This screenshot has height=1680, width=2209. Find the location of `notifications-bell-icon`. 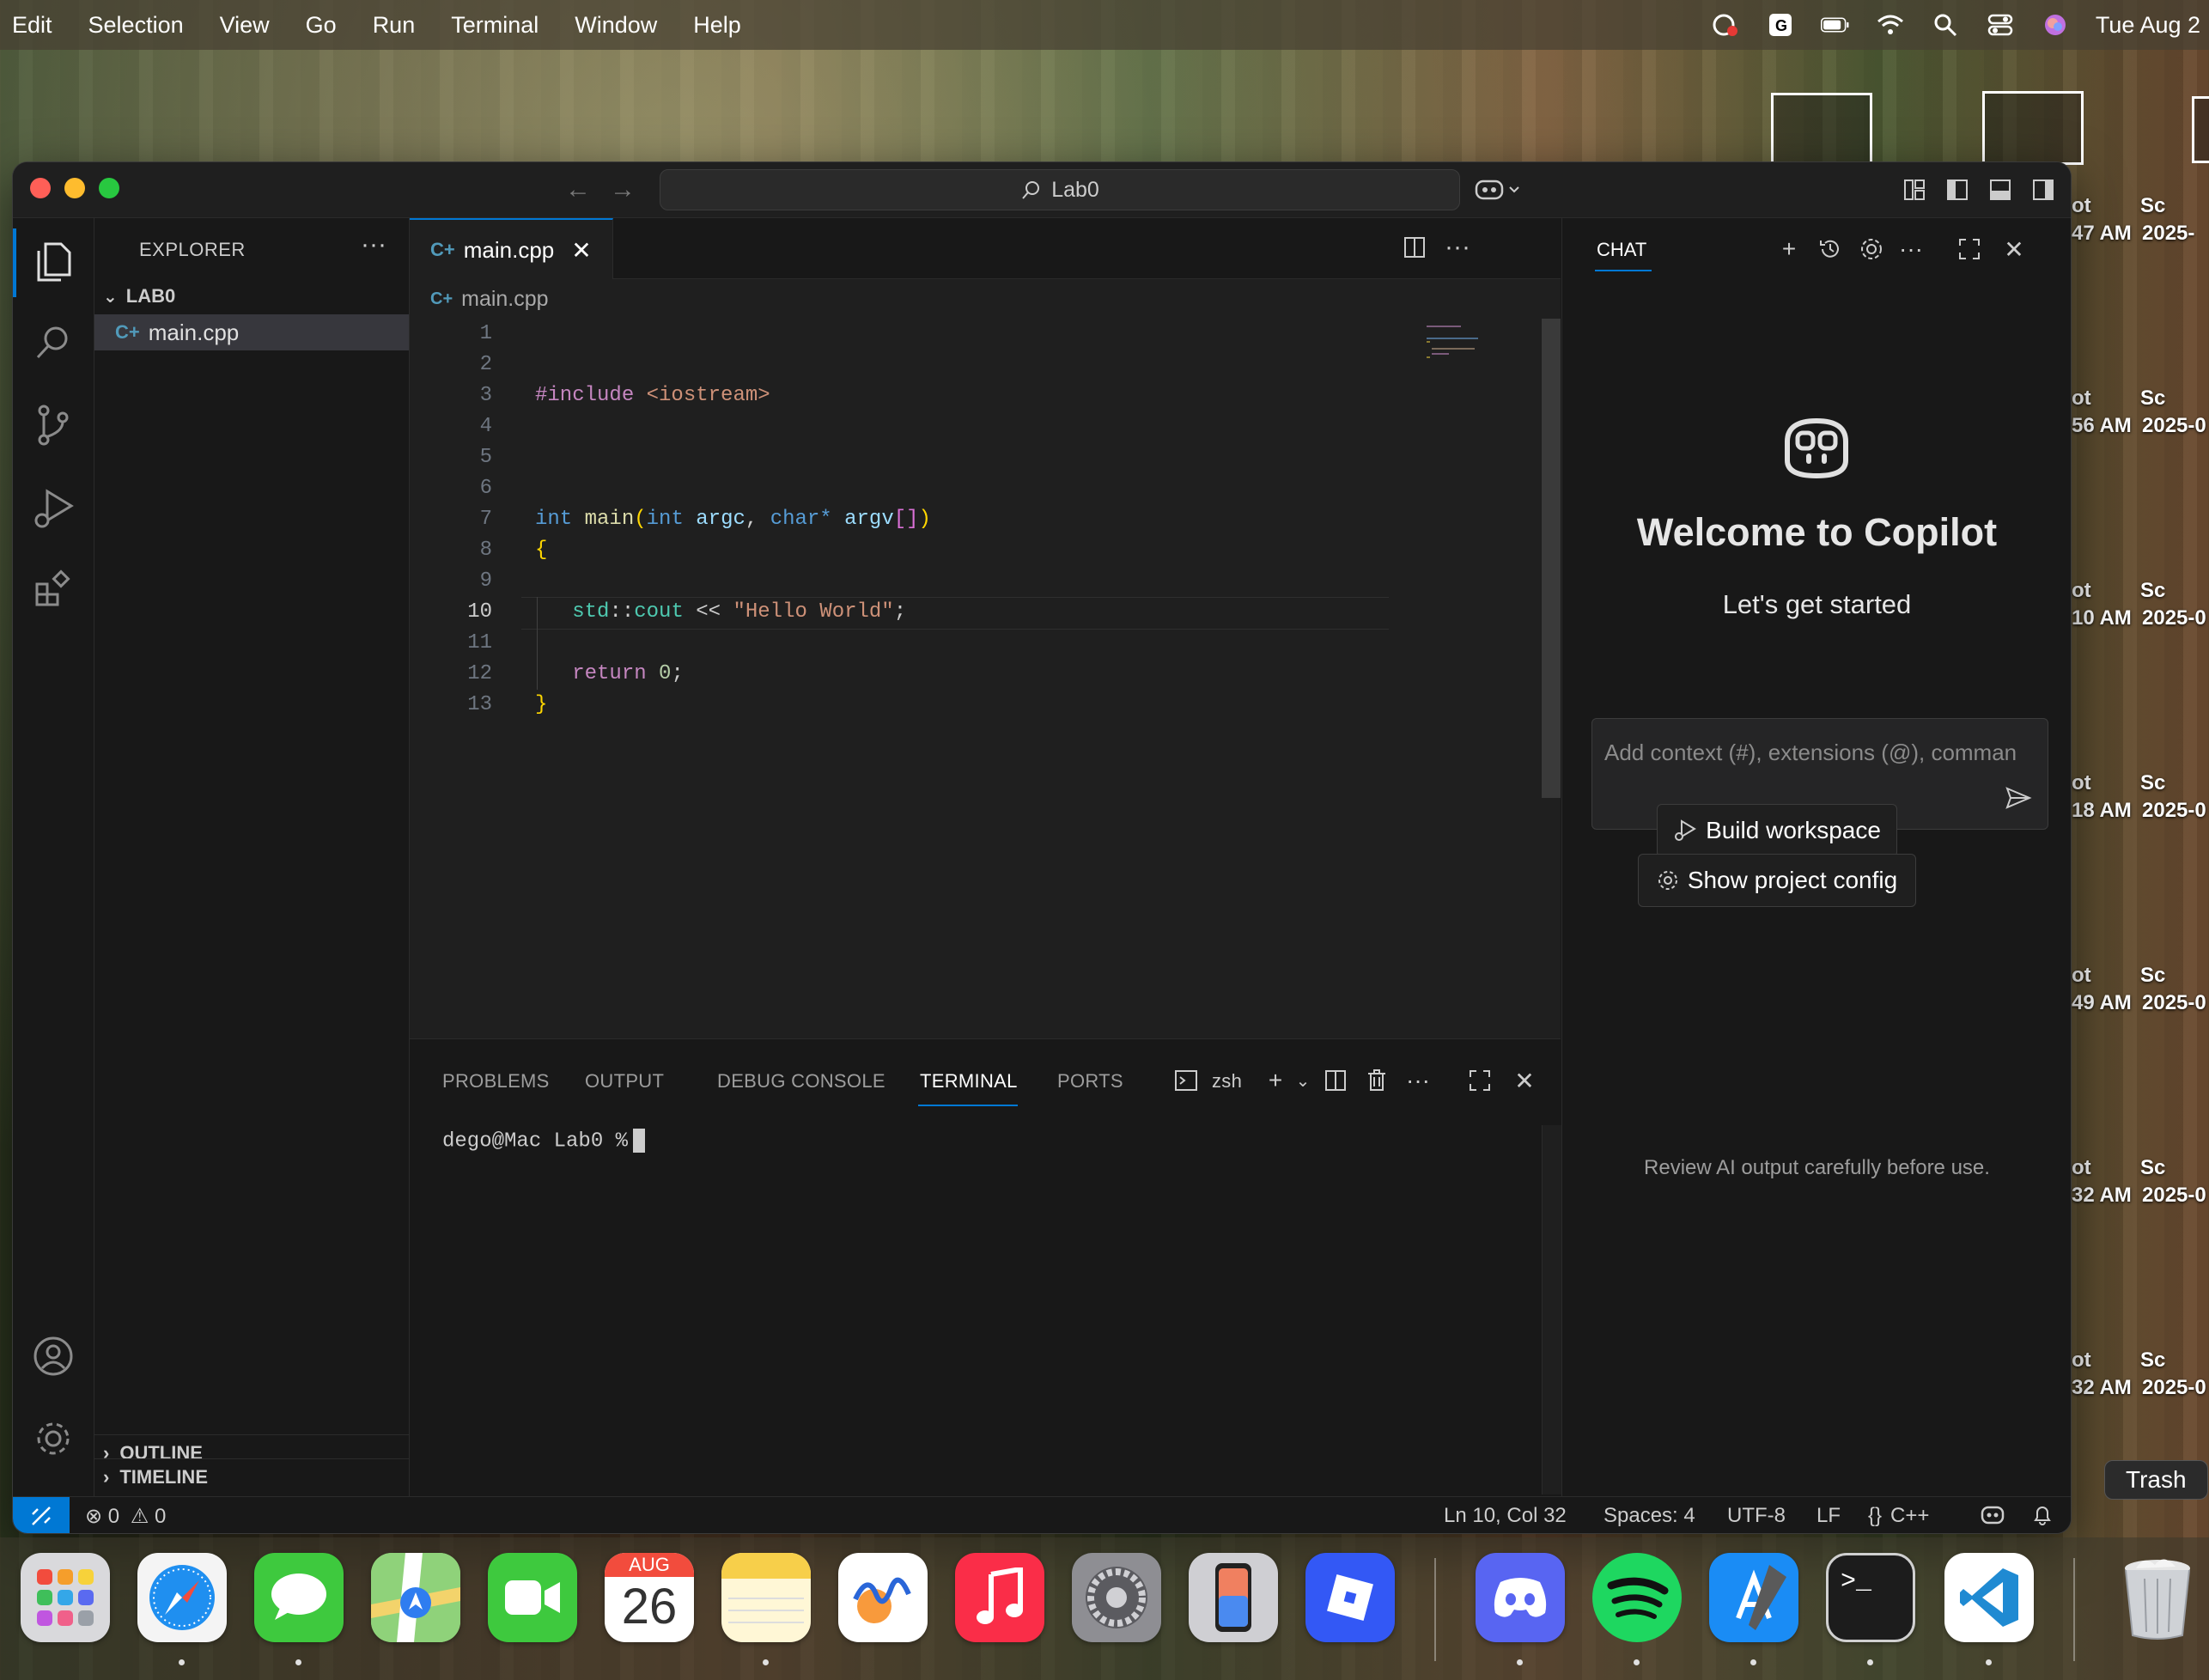

notifications-bell-icon is located at coordinates (2042, 1518).